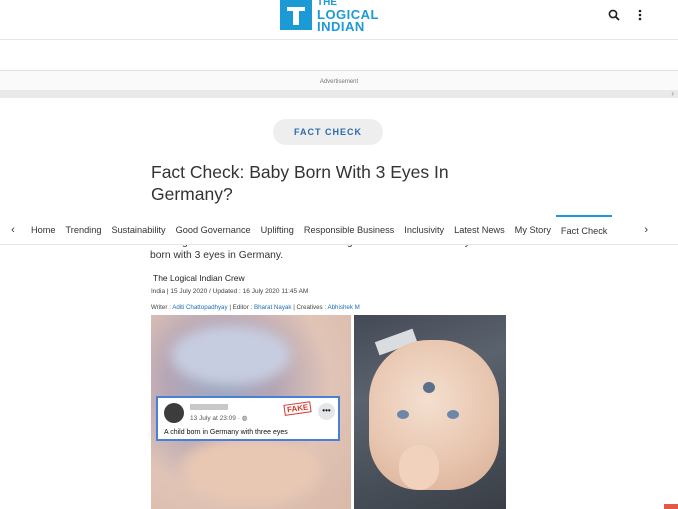 This screenshot has height=509, width=678. Describe the element at coordinates (343, 307) in the screenshot. I see `creatives-link: Abhishek M` at that location.